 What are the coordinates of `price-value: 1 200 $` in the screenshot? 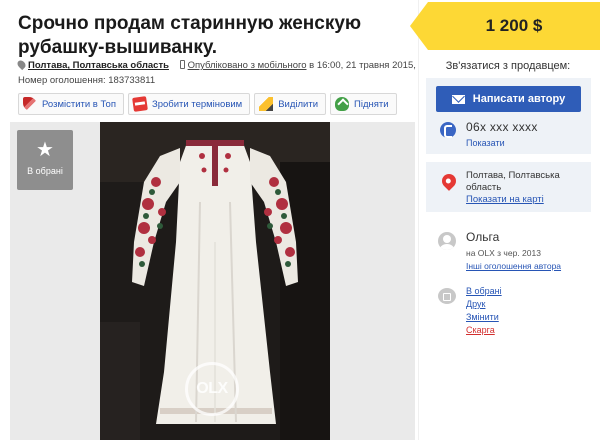 It's located at (514, 26).